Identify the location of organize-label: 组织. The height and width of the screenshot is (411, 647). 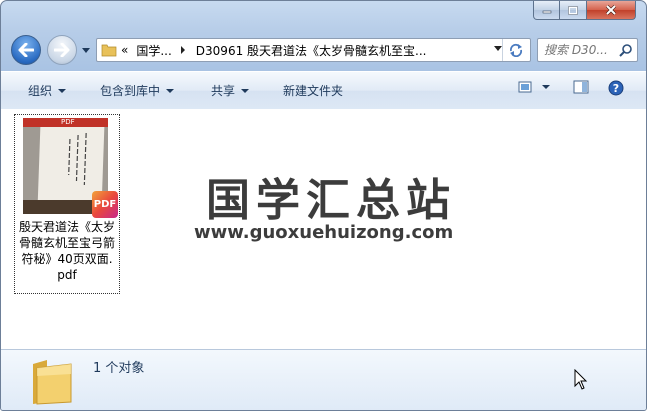
(40, 91).